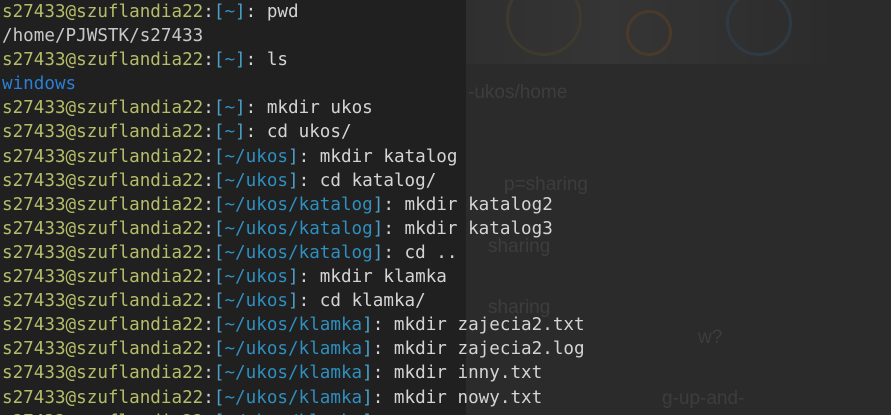 This screenshot has height=415, width=891. Describe the element at coordinates (367, 180) in the screenshot. I see `command-text: : cd katalog/` at that location.